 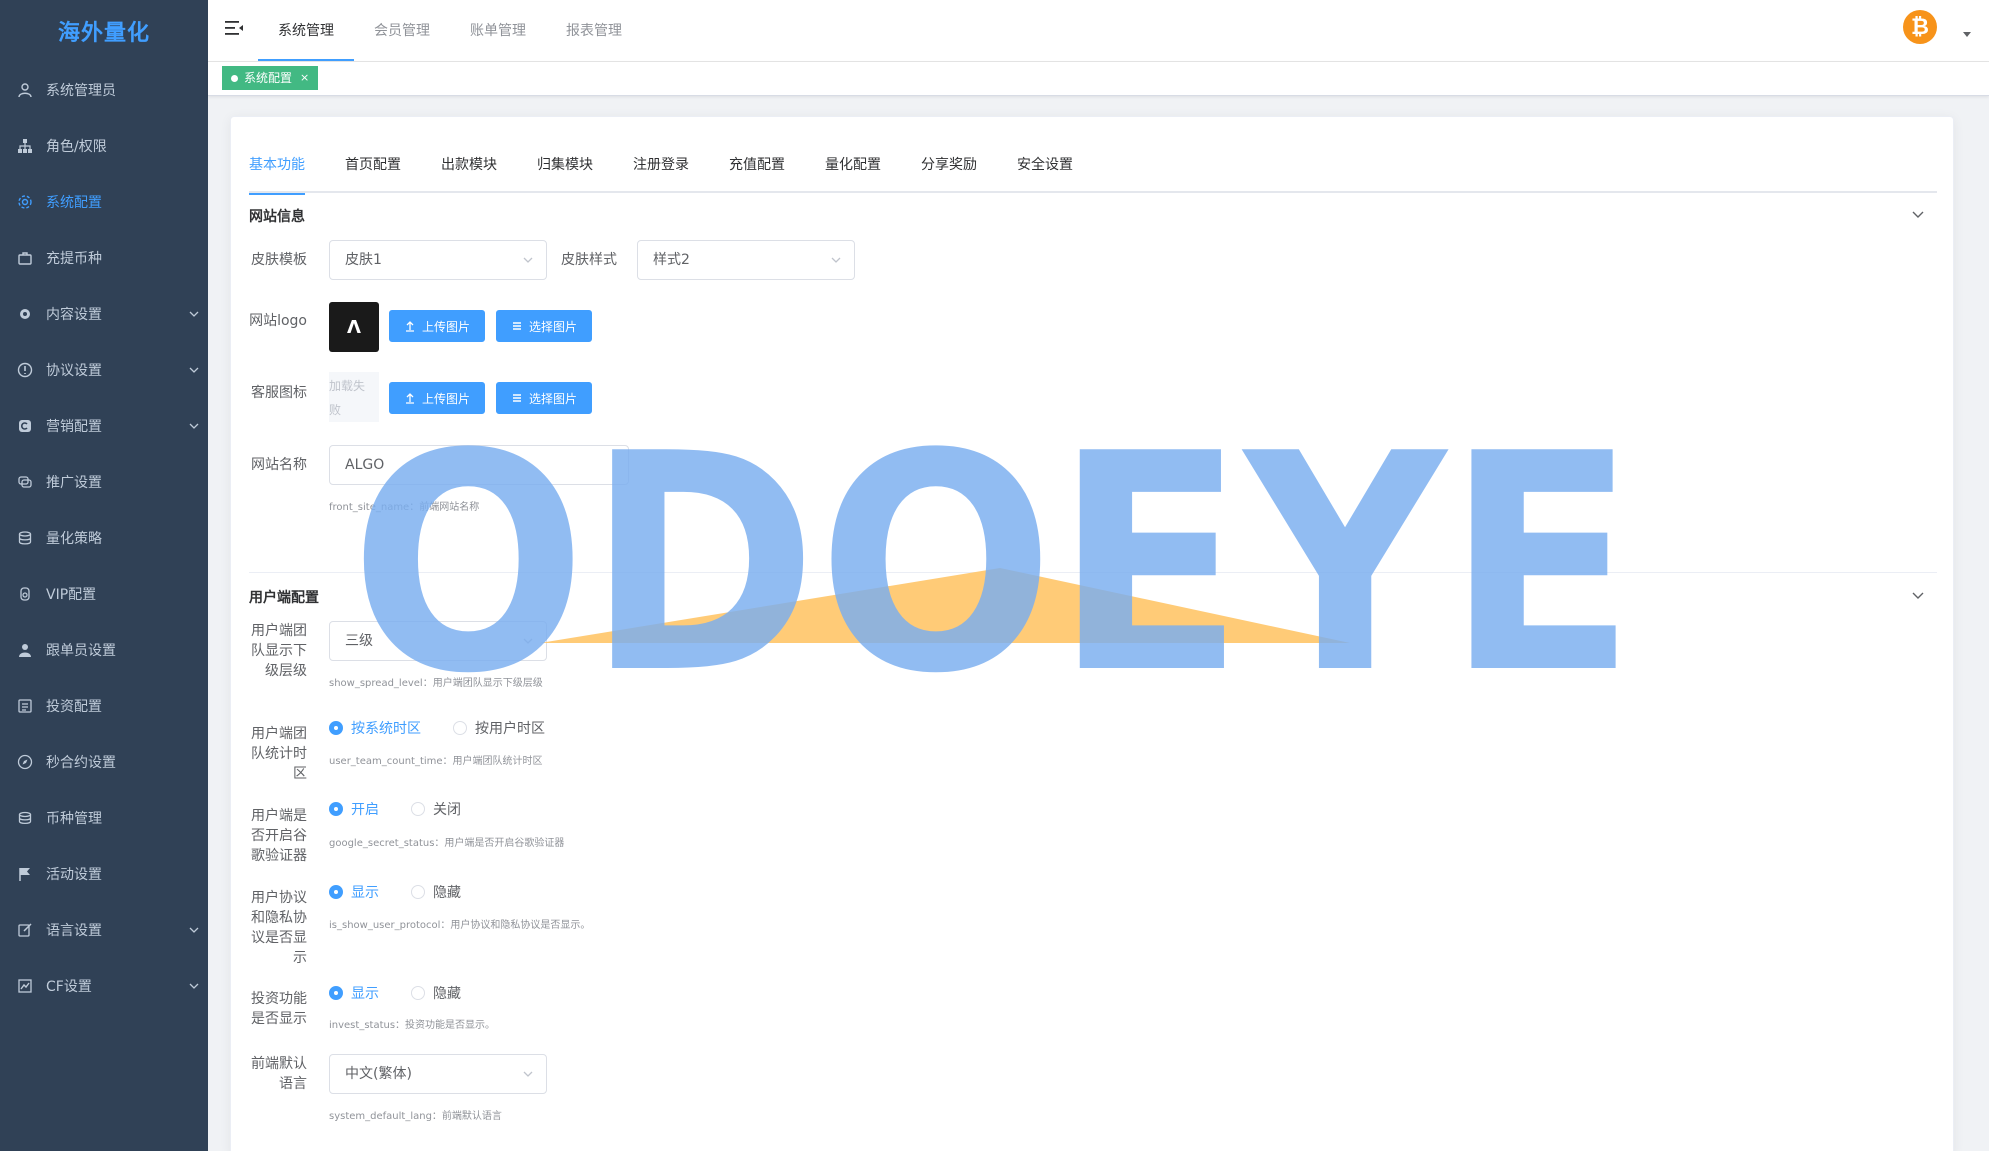 I want to click on sidebar-item-label: 充提币种, so click(x=74, y=259).